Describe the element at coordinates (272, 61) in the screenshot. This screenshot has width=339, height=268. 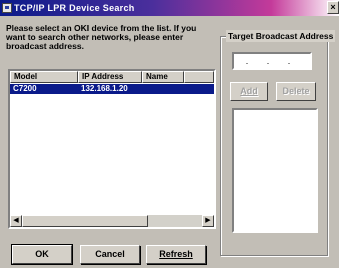
I see `broadcast-address-input: . . .` at that location.